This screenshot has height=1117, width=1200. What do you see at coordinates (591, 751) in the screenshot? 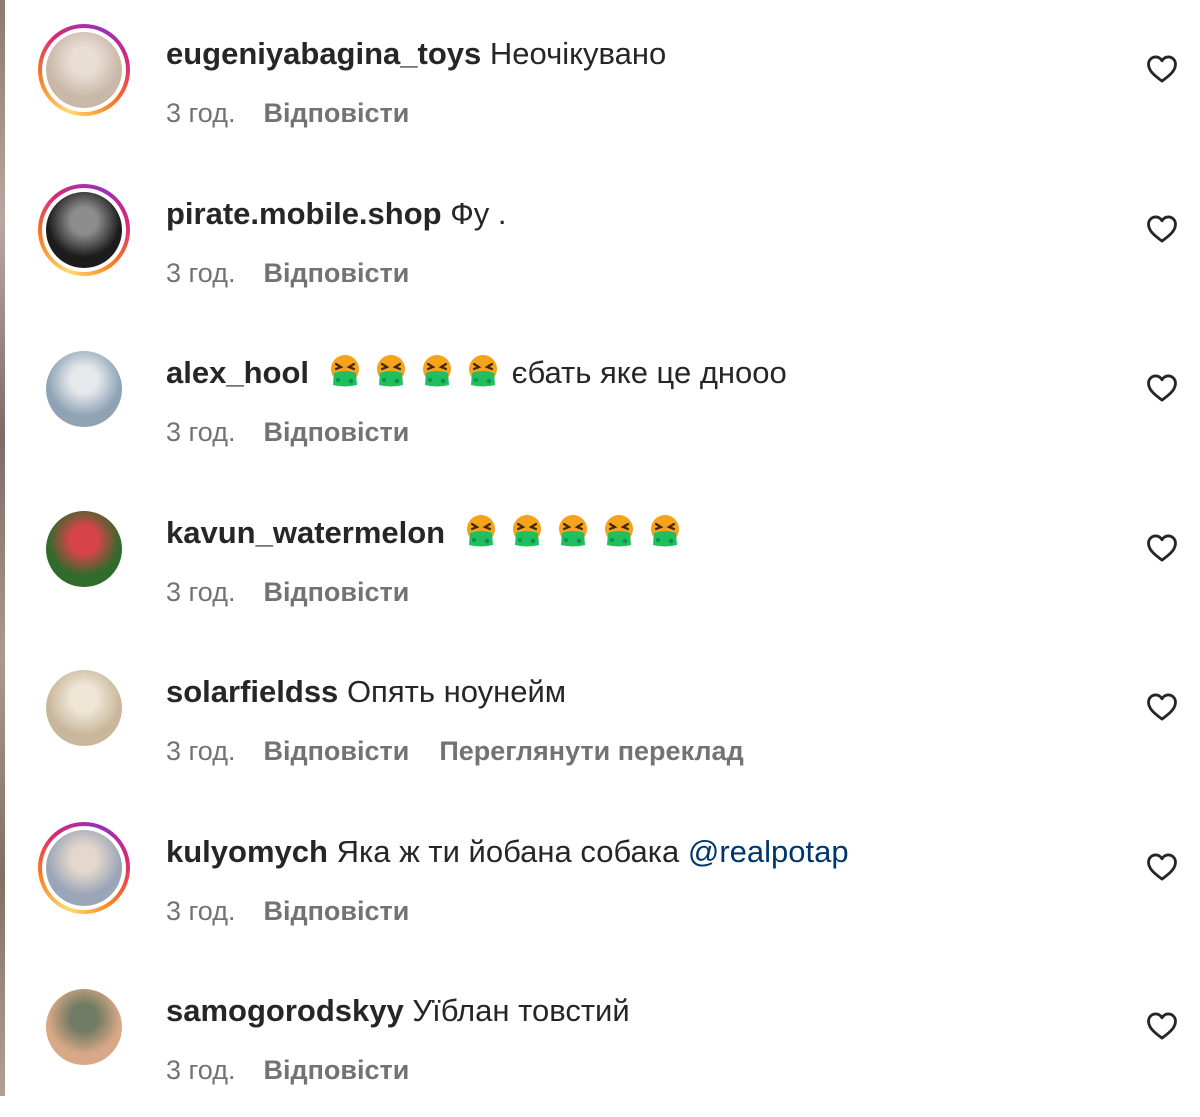
I see `see-translation-button: Переглянути переклад` at bounding box center [591, 751].